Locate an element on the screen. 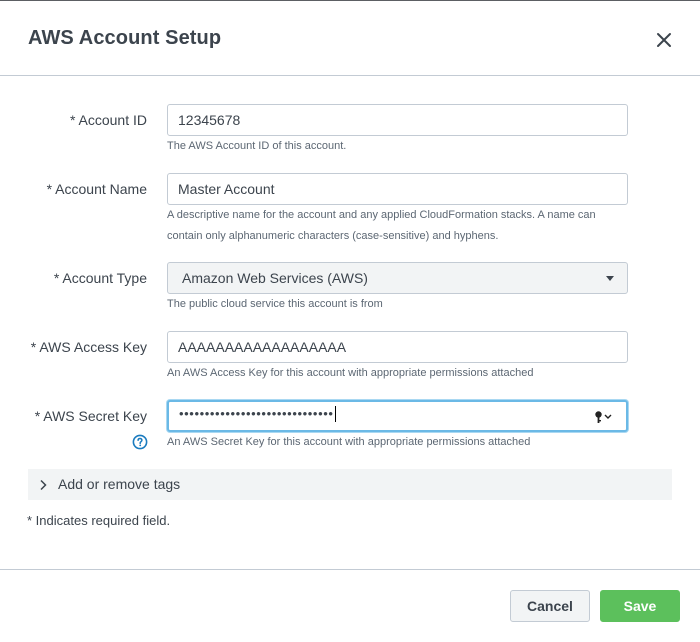 Image resolution: width=700 pixels, height=642 pixels. account-id-input is located at coordinates (397, 120).